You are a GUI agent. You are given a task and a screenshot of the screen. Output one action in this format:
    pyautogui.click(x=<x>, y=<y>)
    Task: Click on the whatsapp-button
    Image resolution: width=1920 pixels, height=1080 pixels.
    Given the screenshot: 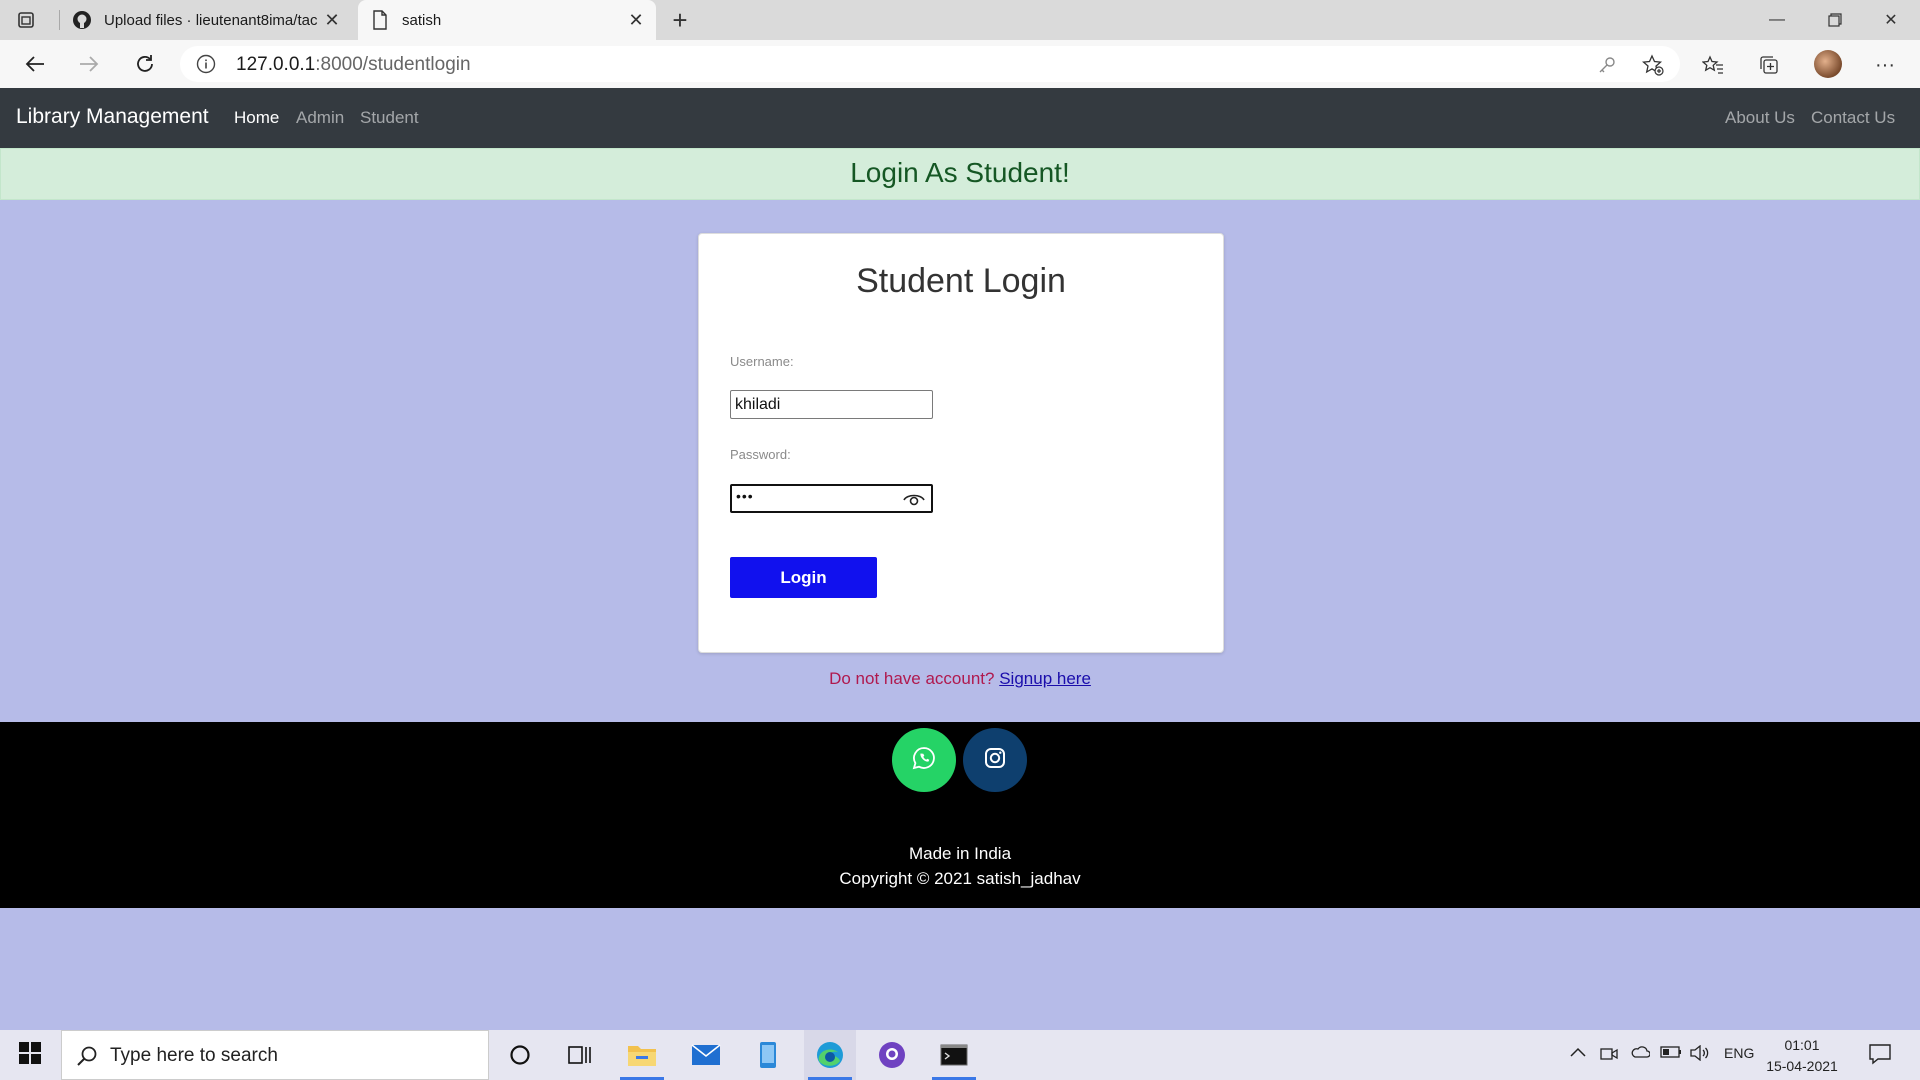 What is the action you would take?
    pyautogui.click(x=924, y=760)
    